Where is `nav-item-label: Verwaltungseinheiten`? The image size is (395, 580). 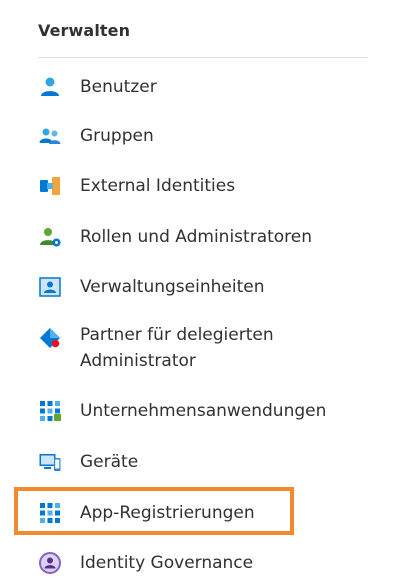 nav-item-label: Verwaltungseinheiten is located at coordinates (172, 287).